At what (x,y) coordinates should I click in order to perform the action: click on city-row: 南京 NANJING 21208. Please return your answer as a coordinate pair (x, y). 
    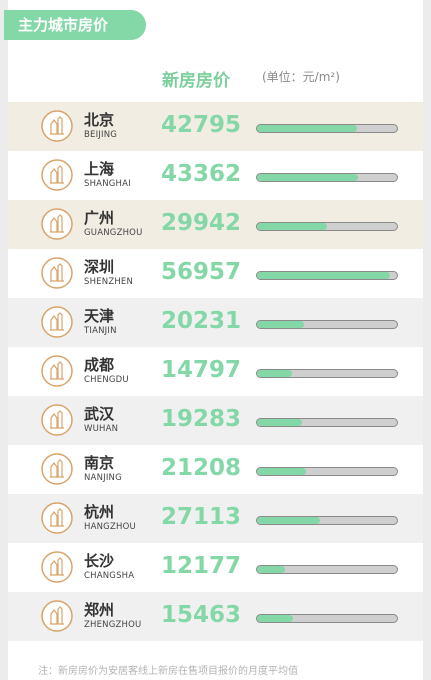
    Looking at the image, I should click on (215, 469).